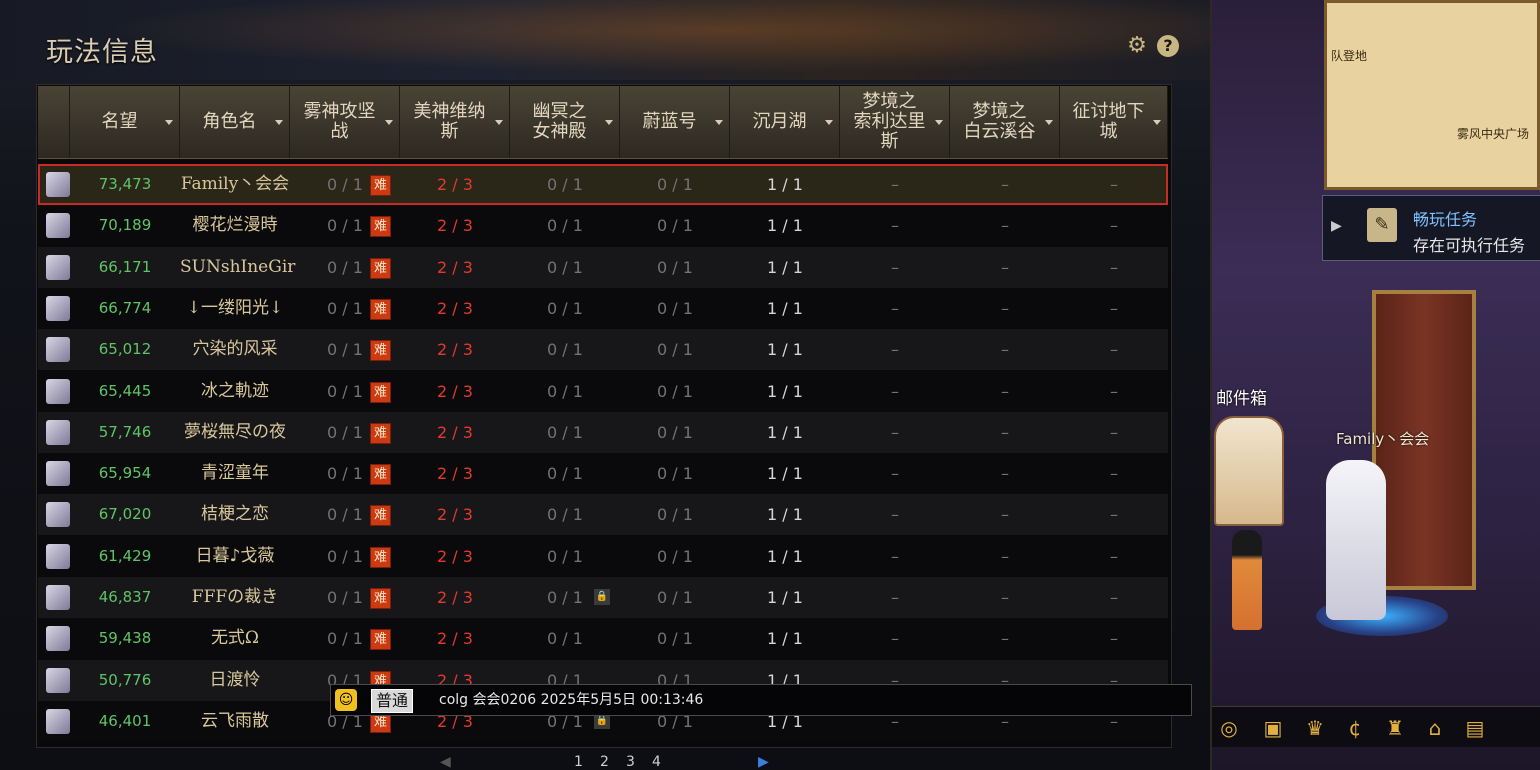  What do you see at coordinates (1247, 580) in the screenshot?
I see `pet-character` at bounding box center [1247, 580].